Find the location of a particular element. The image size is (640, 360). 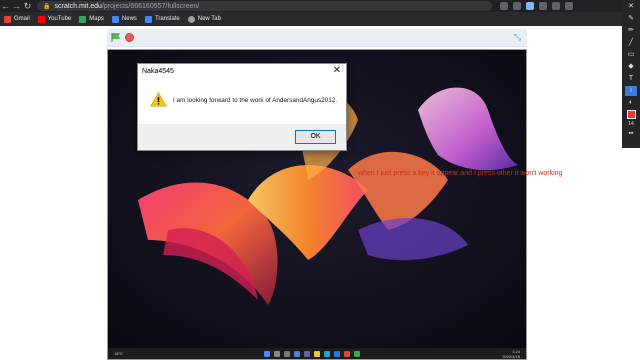

news-icon is located at coordinates (115, 19).